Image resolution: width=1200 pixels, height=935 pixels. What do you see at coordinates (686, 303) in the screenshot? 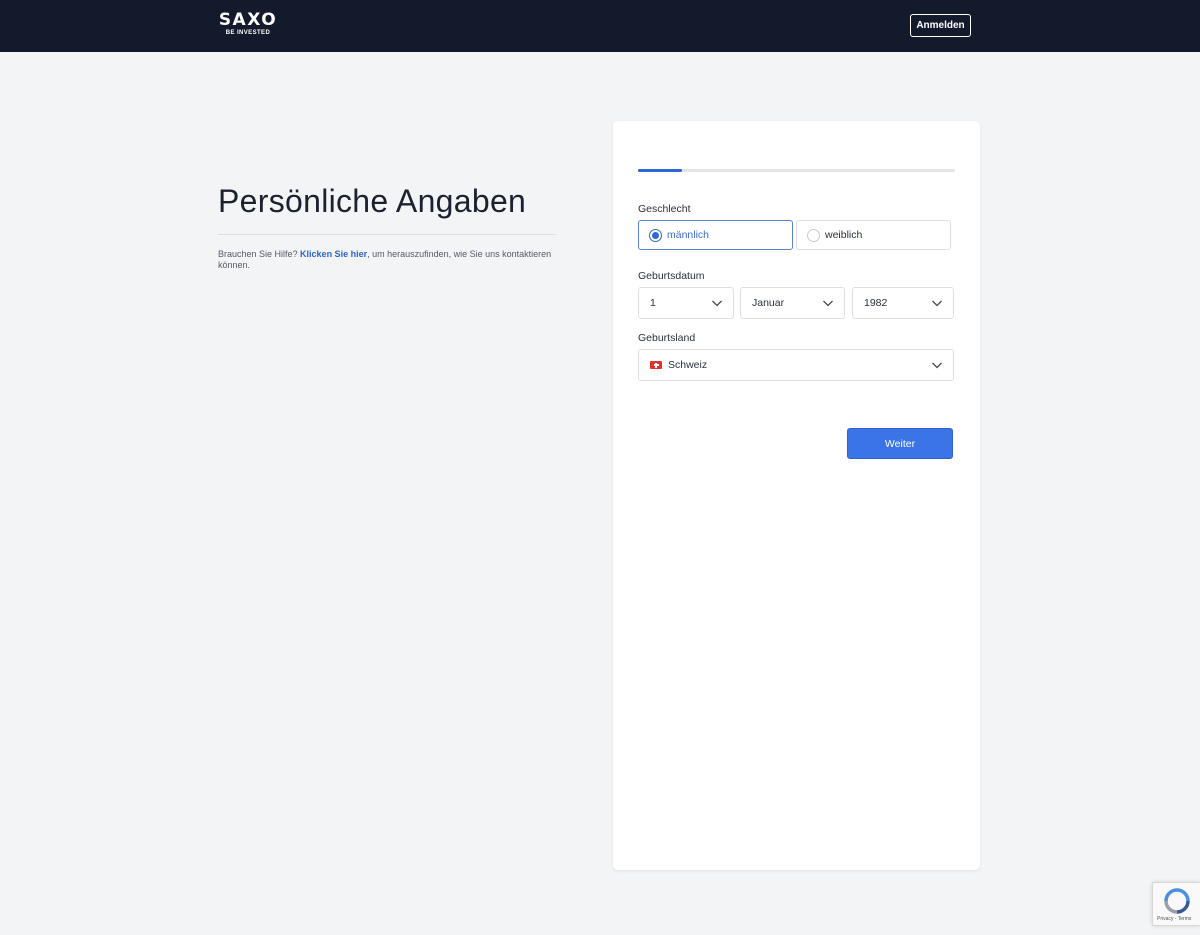
I see `birth-day-select: 1` at bounding box center [686, 303].